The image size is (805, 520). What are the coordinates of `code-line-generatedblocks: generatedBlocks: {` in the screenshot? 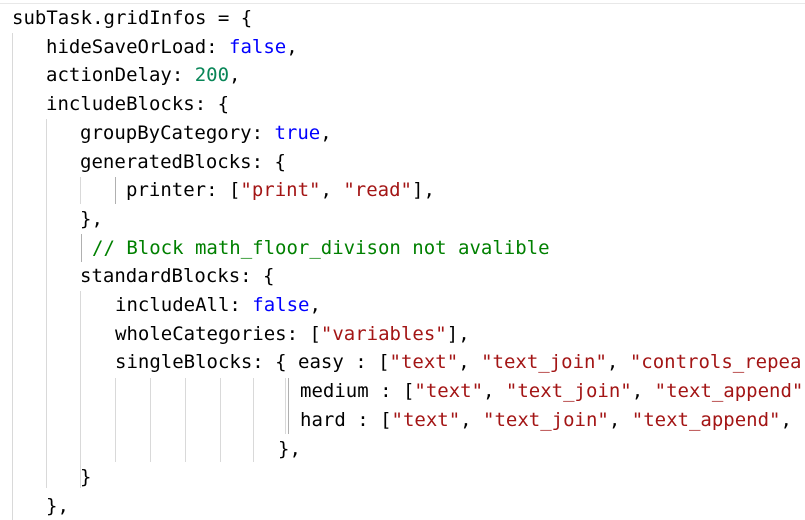 It's located at (183, 162).